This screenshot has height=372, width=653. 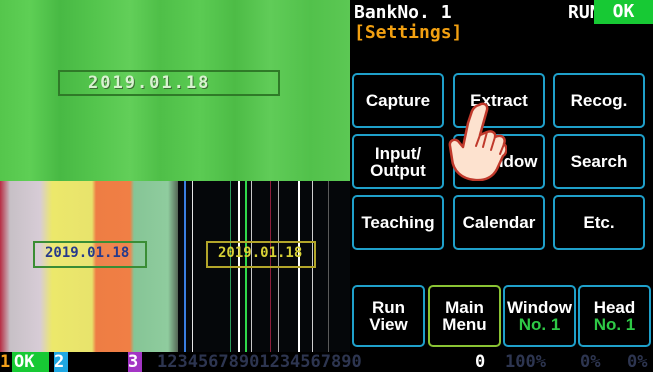 I want to click on calendar-button: Calendar, so click(x=499, y=222).